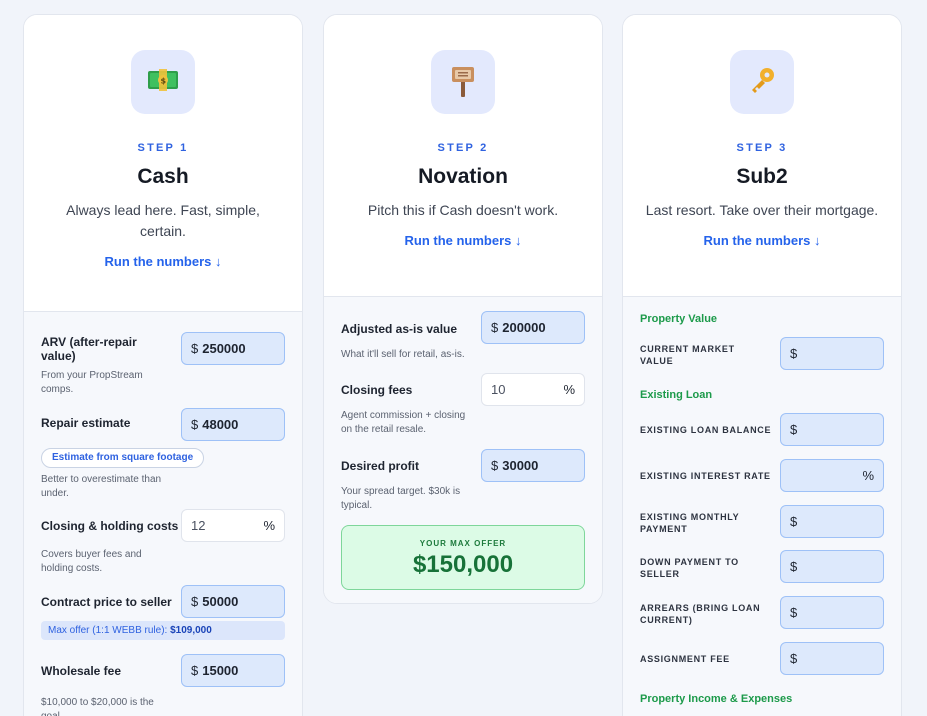 The height and width of the screenshot is (716, 927). I want to click on profit-input: $ 30000, so click(533, 465).